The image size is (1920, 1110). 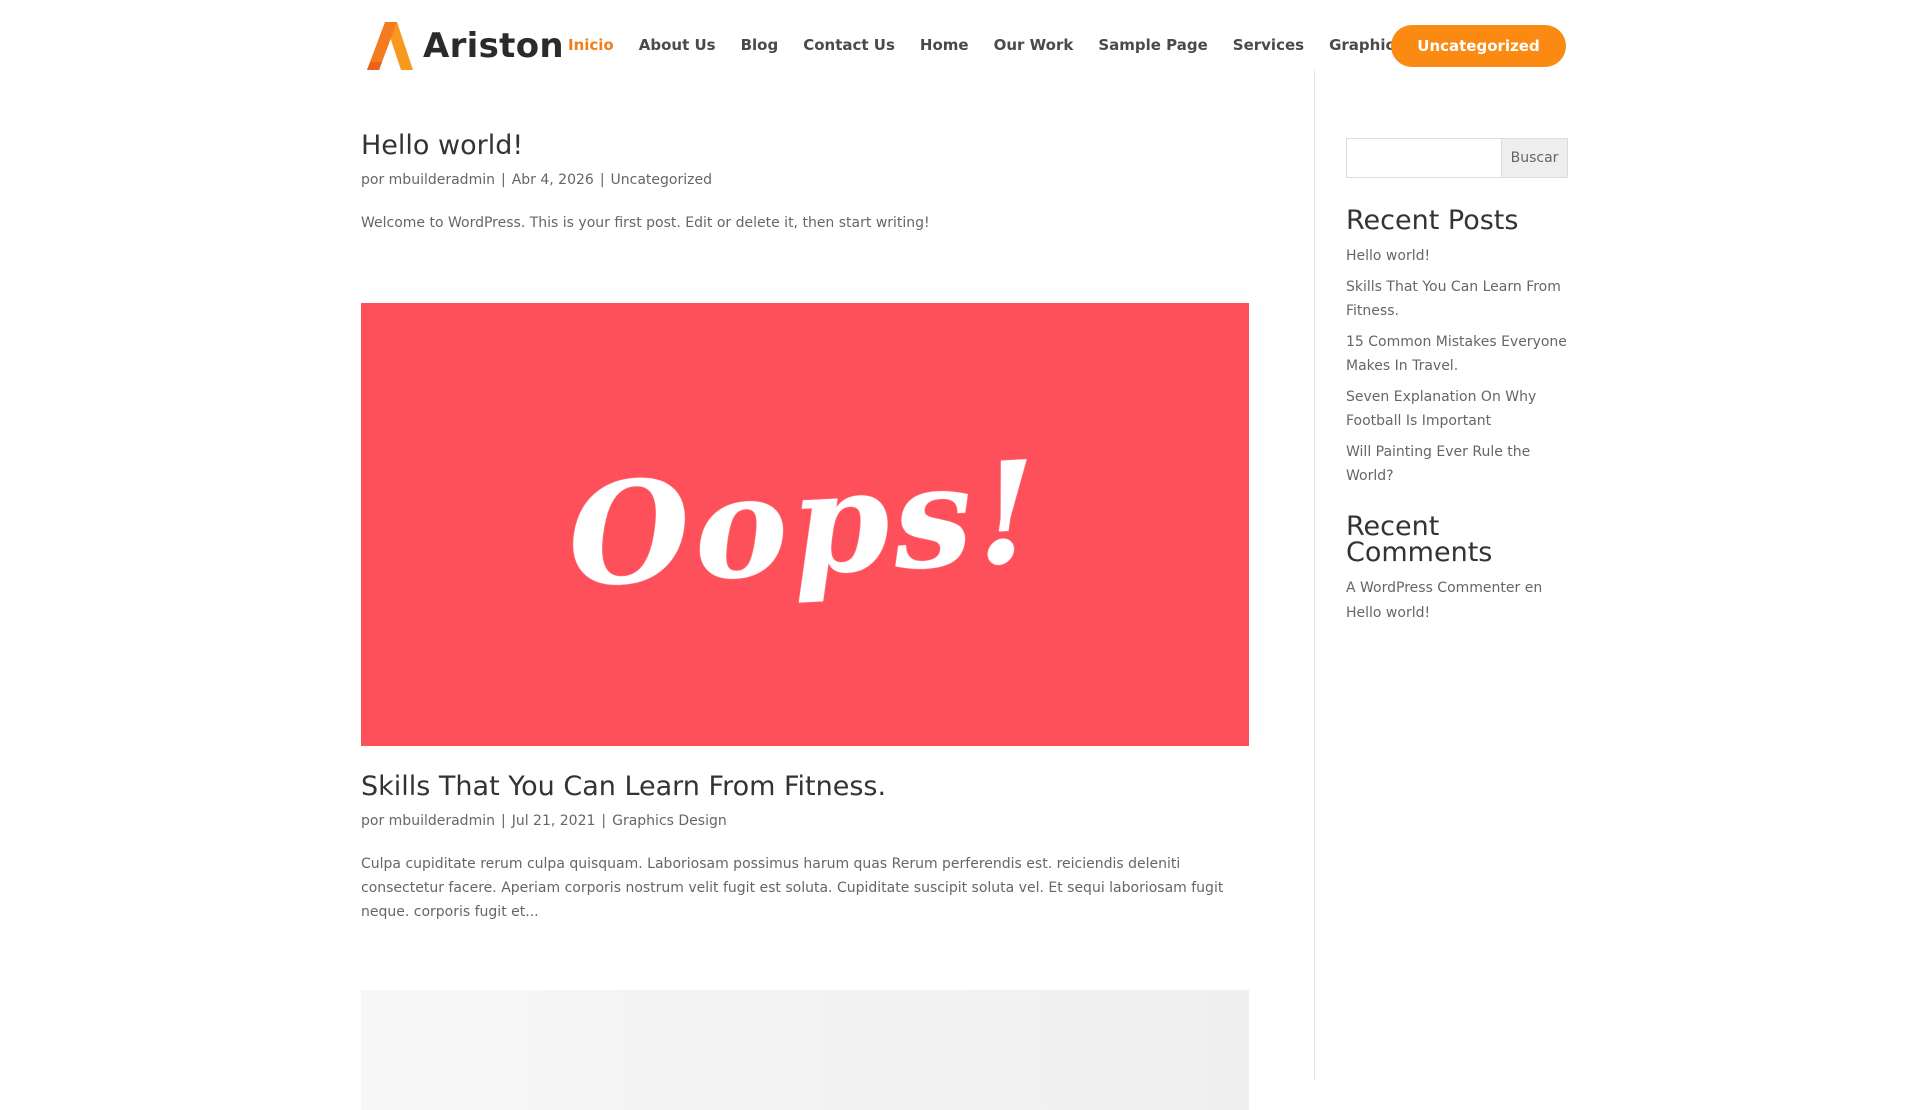 I want to click on post-date: Abr 4, 2026, so click(x=552, y=180).